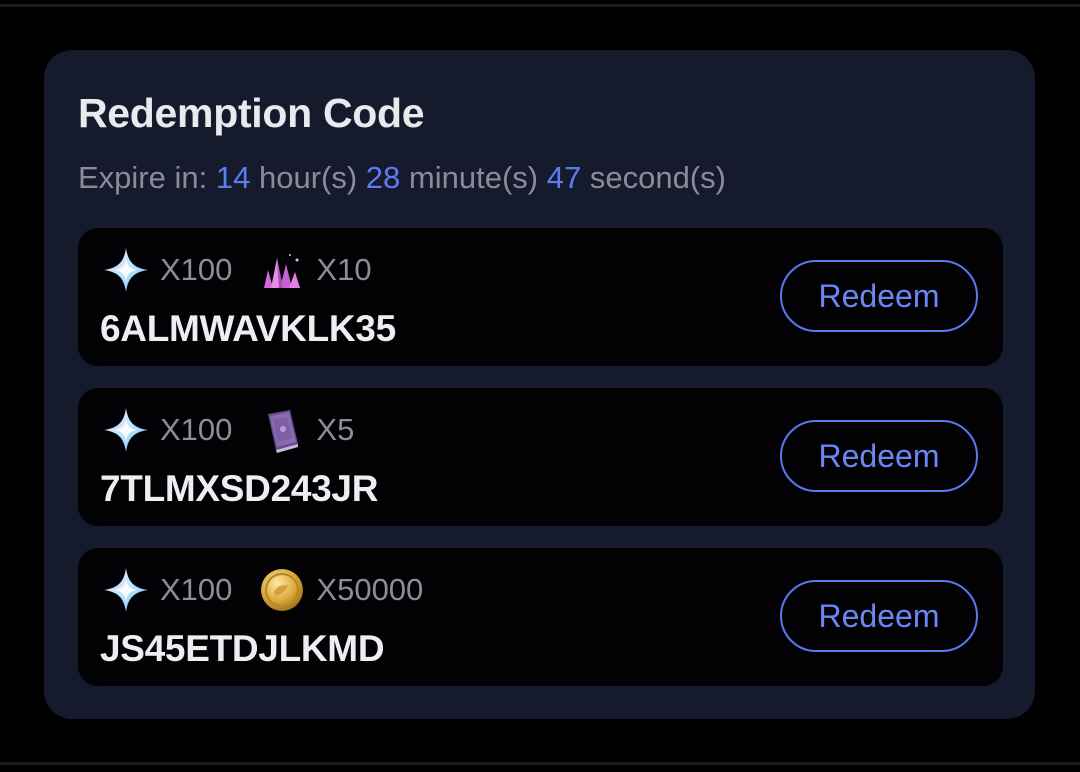 Image resolution: width=1080 pixels, height=772 pixels. I want to click on expire-label: Expire in:, so click(143, 177).